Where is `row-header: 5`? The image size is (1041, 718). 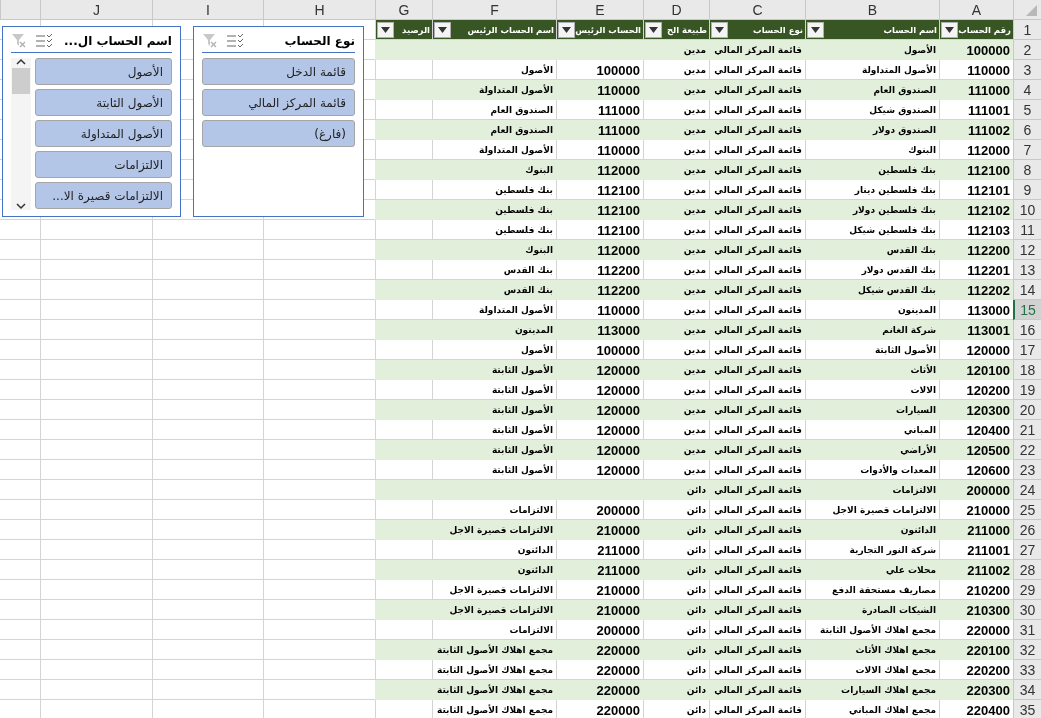 row-header: 5 is located at coordinates (1027, 110).